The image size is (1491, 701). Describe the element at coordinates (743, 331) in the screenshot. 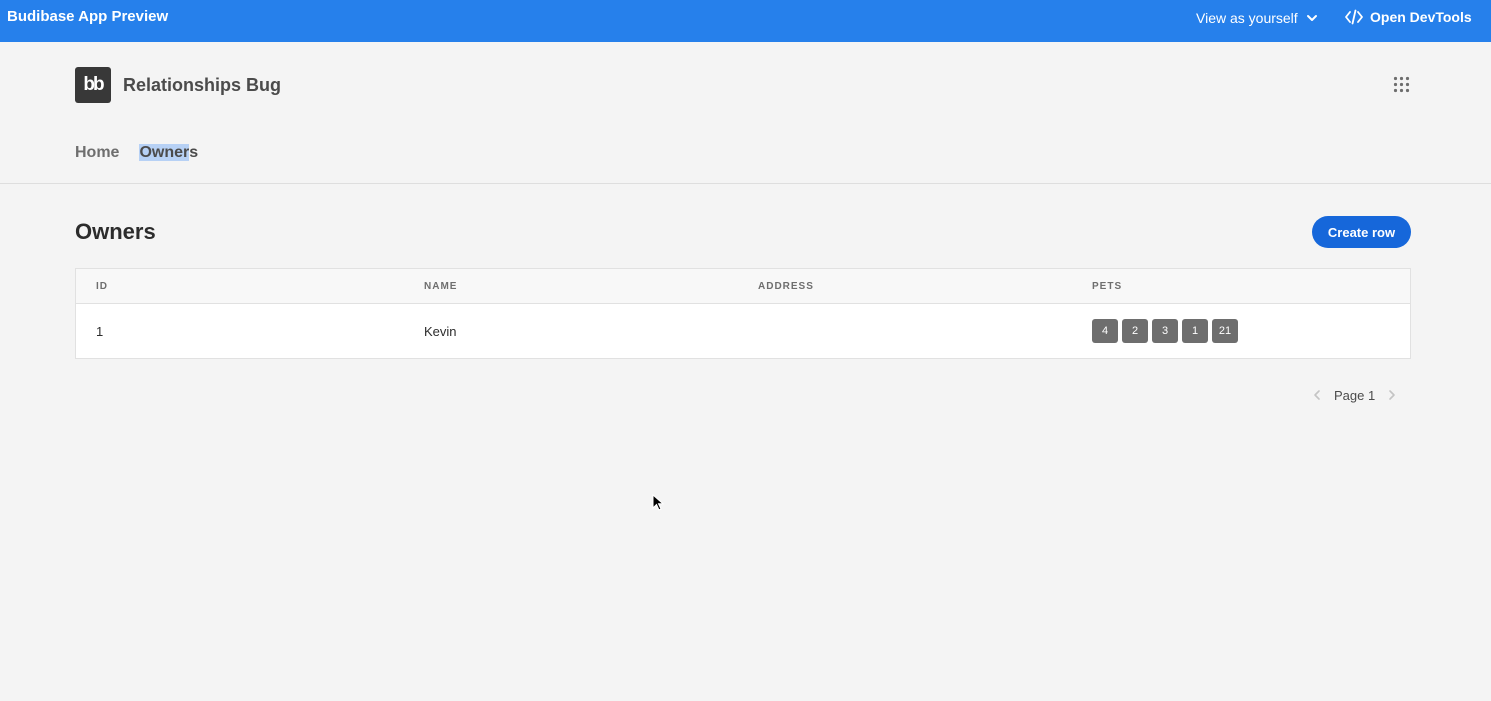

I see `table-row: 1 Kevin 4 2 3 1 21` at that location.